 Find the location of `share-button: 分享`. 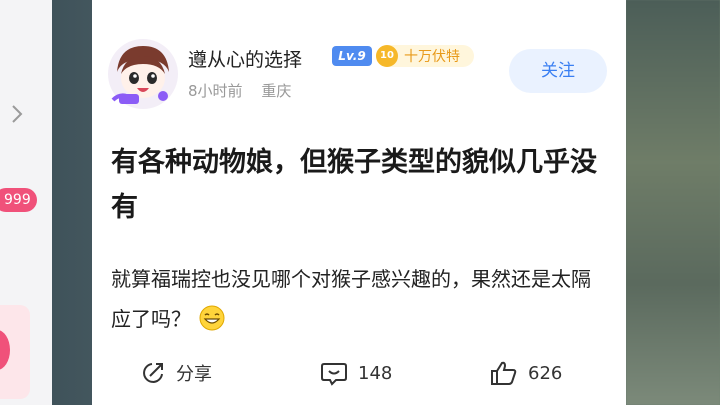

share-button: 分享 is located at coordinates (176, 373).